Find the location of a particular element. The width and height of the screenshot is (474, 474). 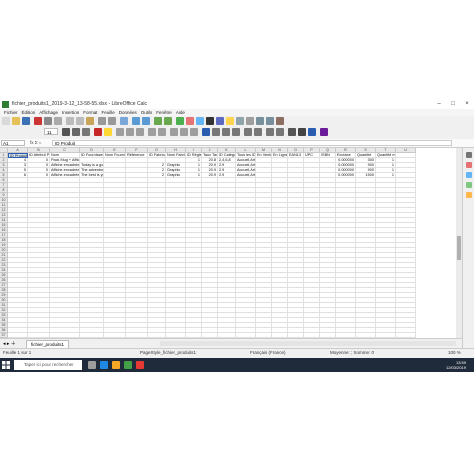

column-icon is located at coordinates (146, 121).